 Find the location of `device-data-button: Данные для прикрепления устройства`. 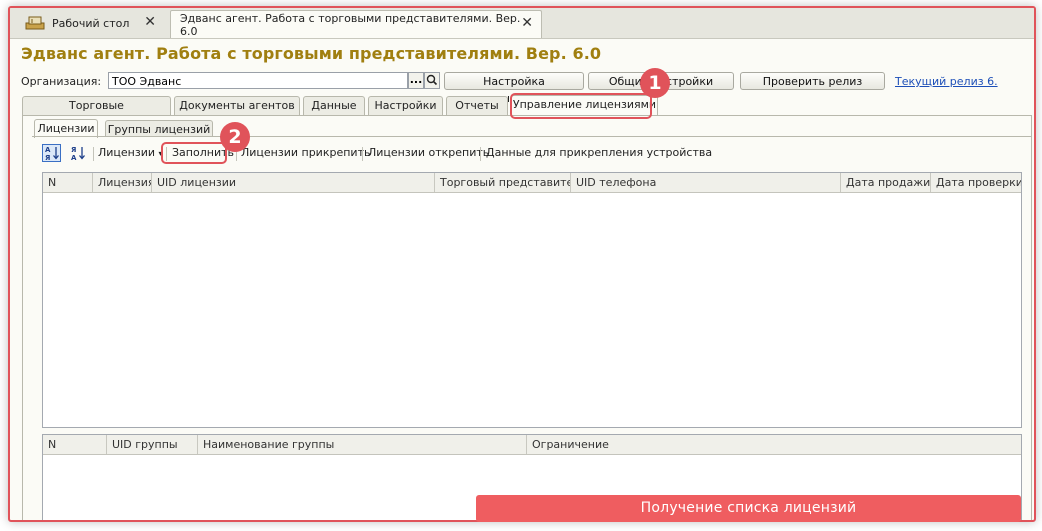

device-data-button: Данные для прикрепления устройства is located at coordinates (599, 152).